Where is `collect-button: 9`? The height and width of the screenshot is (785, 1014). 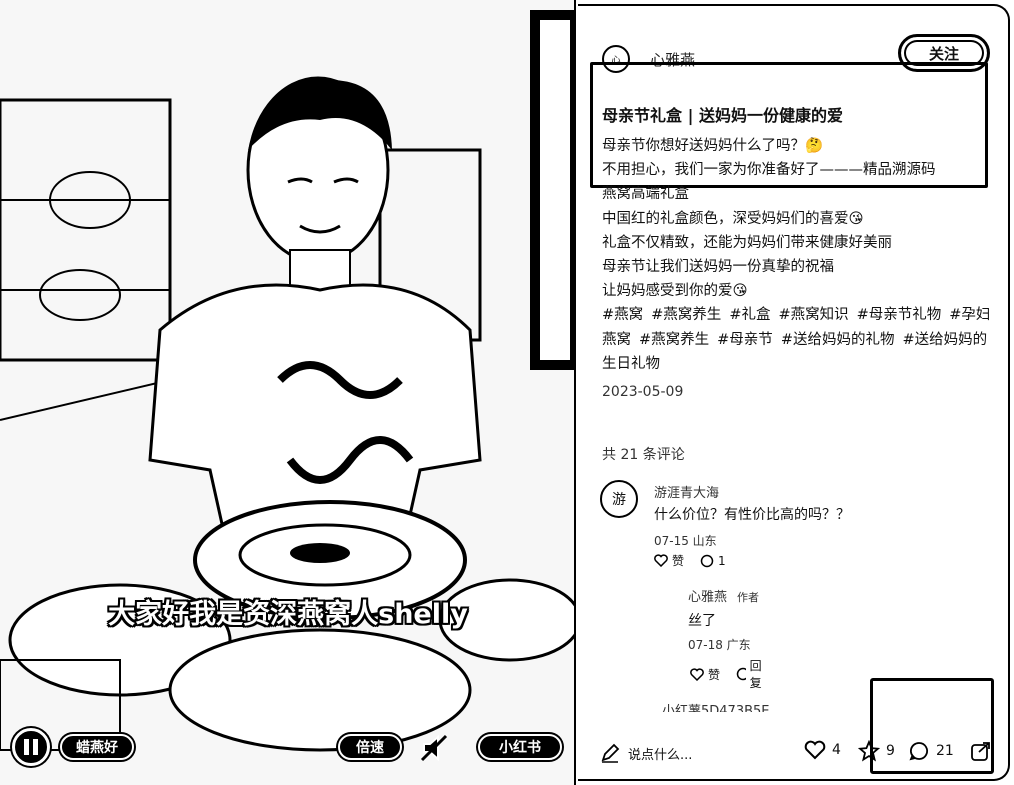 collect-button: 9 is located at coordinates (876, 751).